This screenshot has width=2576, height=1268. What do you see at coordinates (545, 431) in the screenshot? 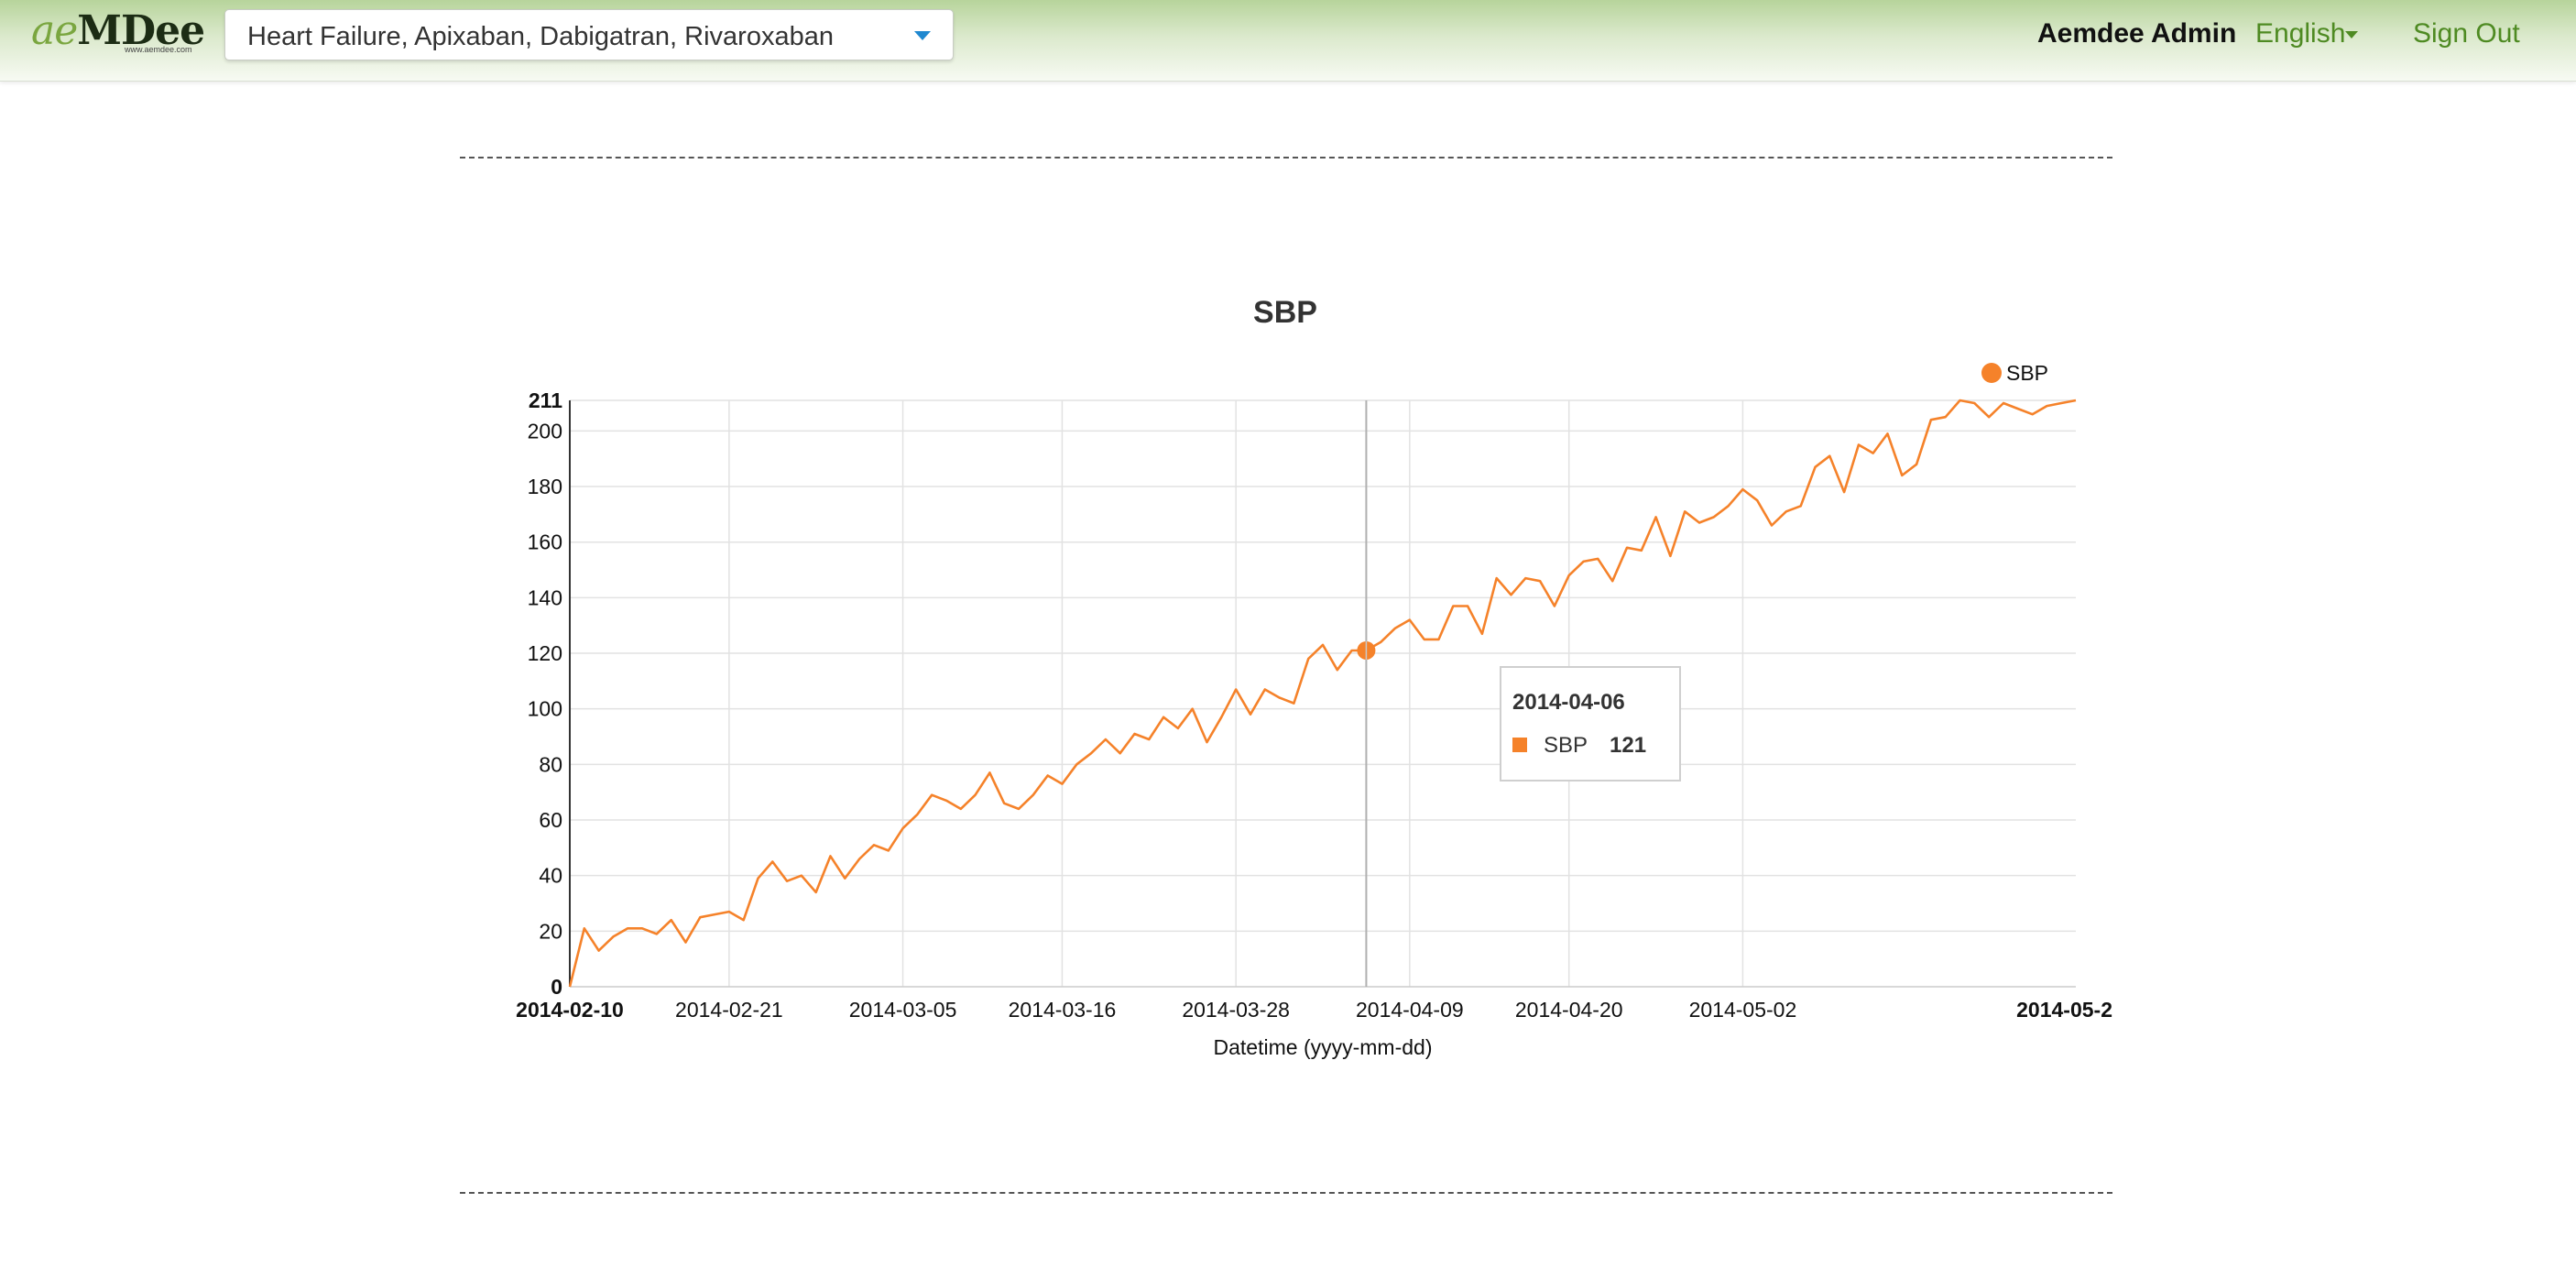
I see `y-tick-label: 200` at bounding box center [545, 431].